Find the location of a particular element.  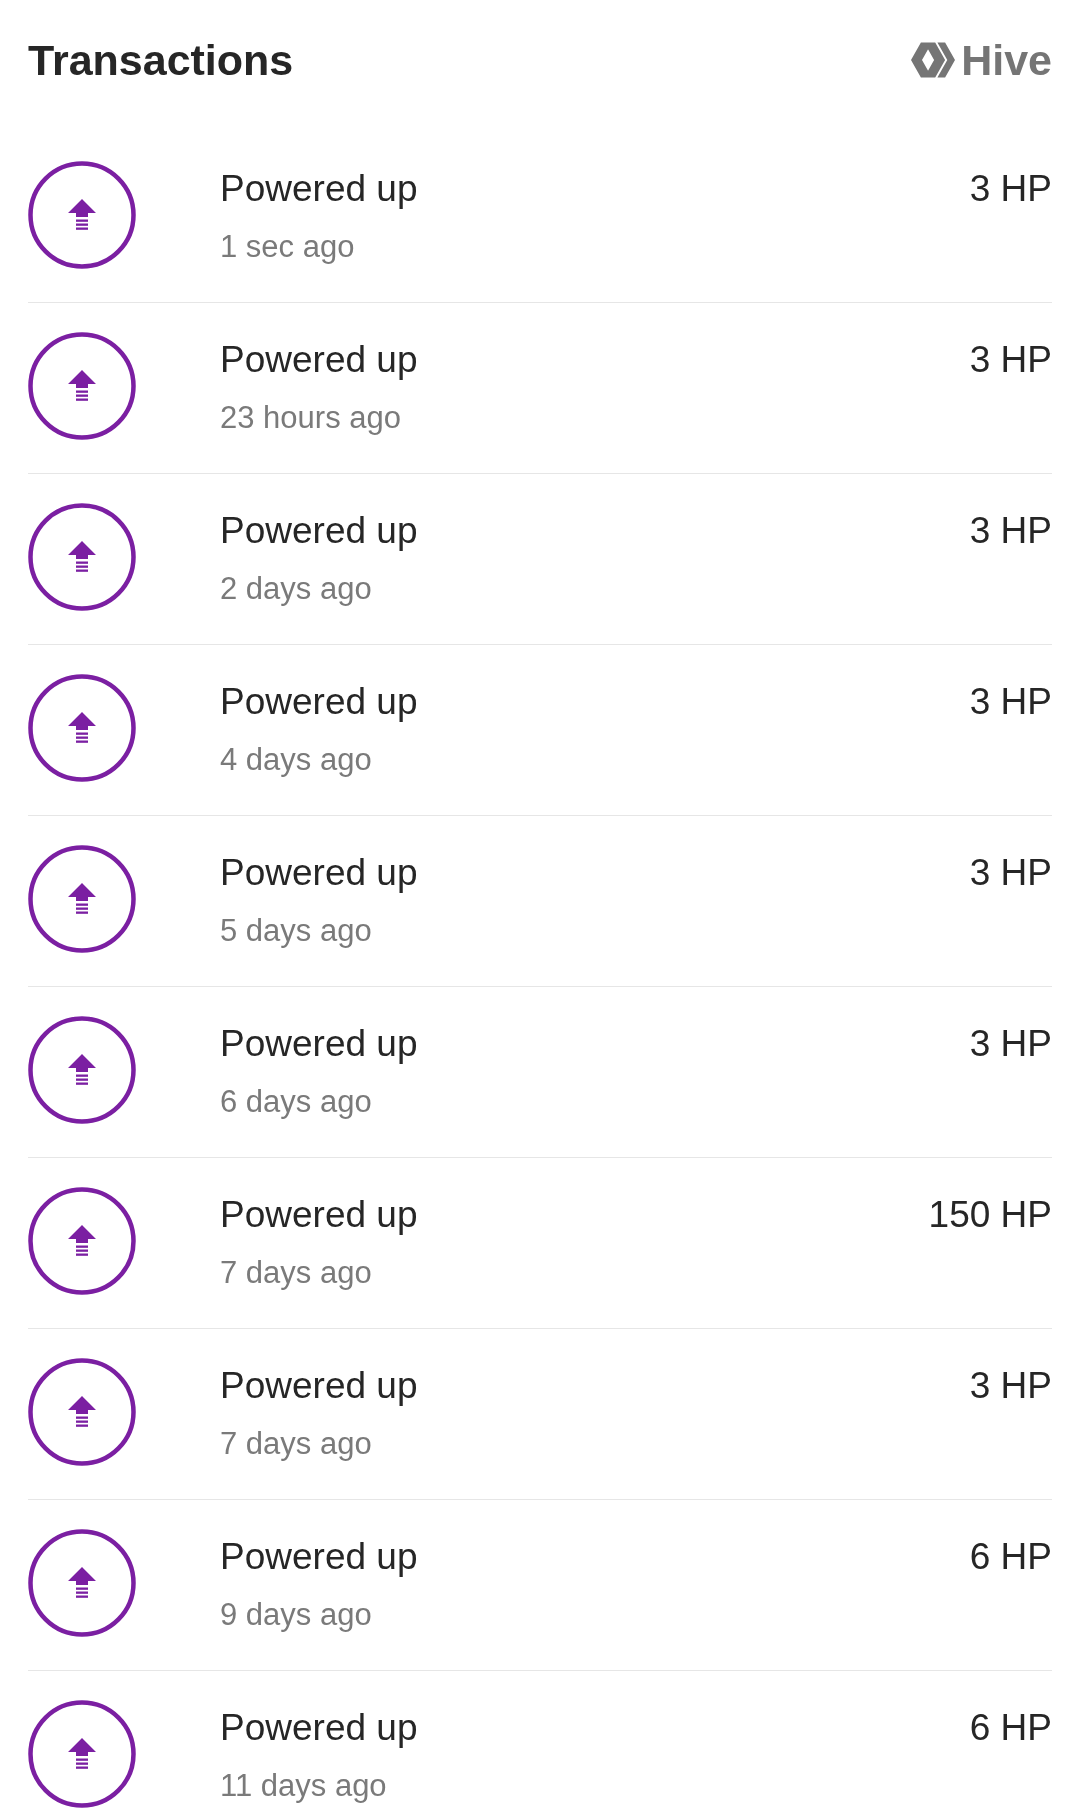

transaction-time: 2 days ago is located at coordinates (296, 589).